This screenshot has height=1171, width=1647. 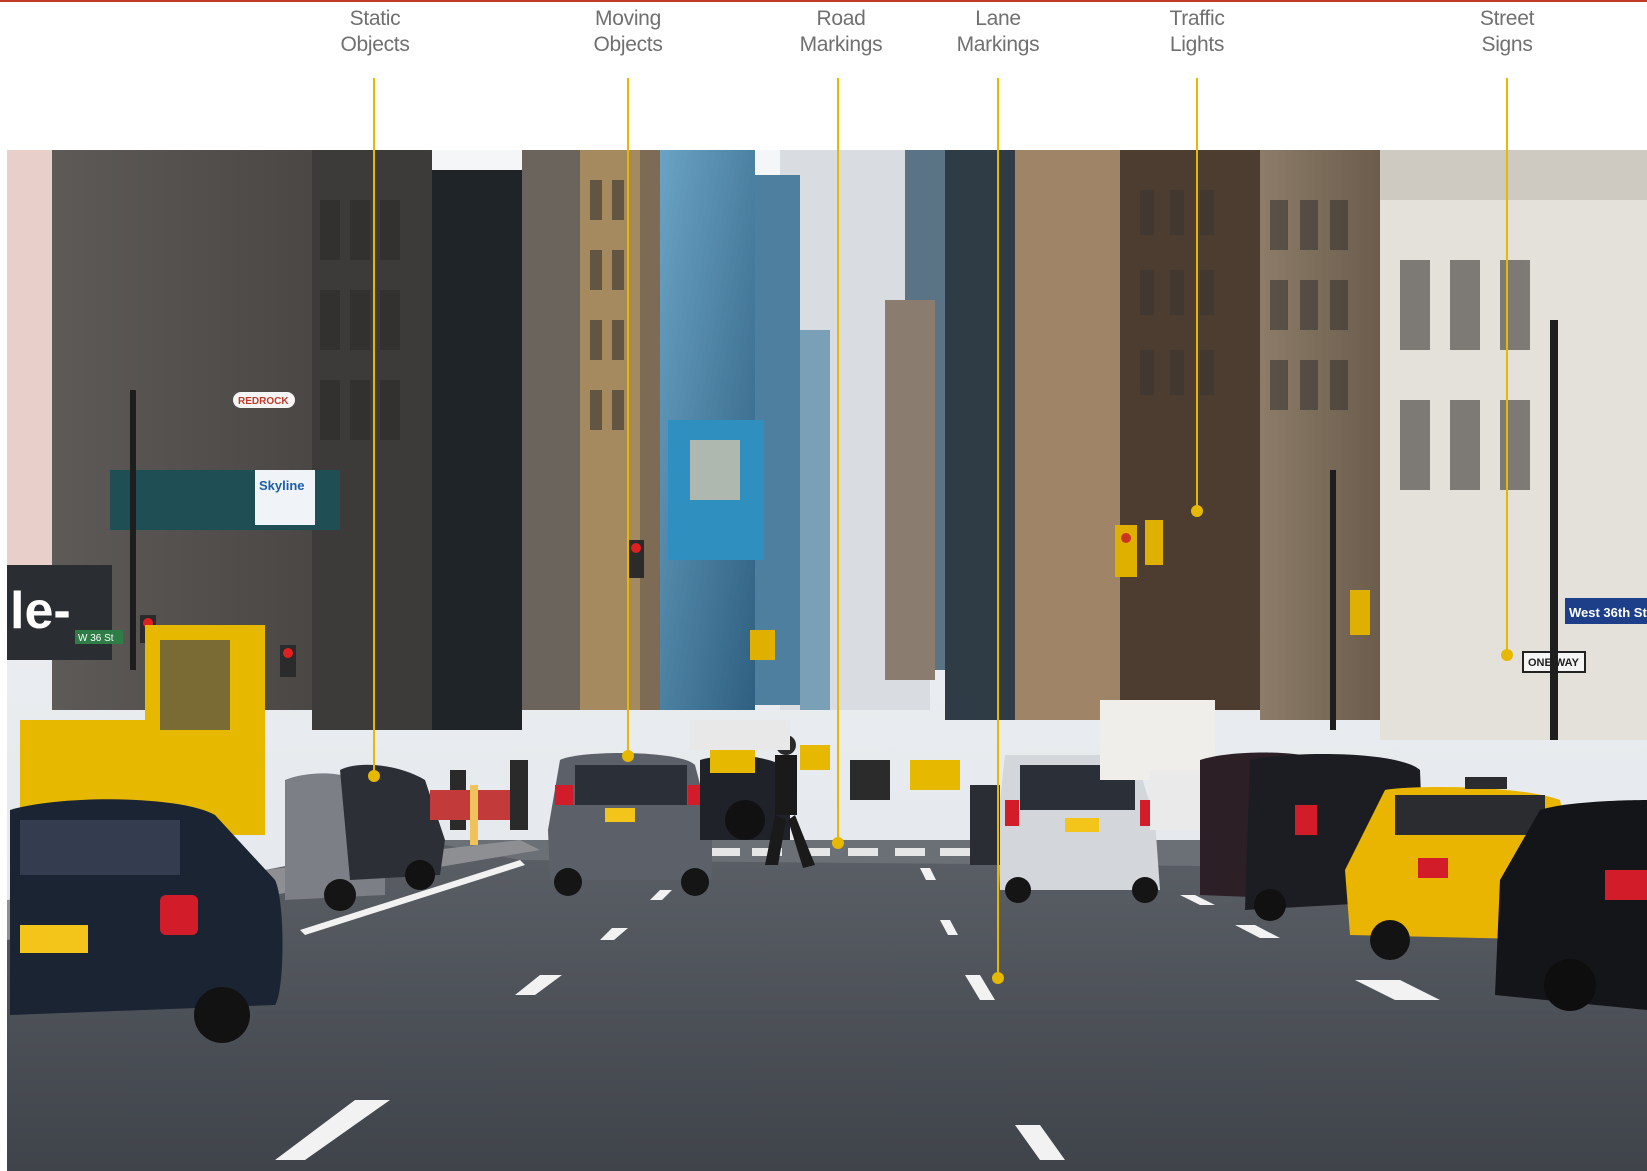 What do you see at coordinates (628, 18) in the screenshot?
I see `callout-line1: Moving` at bounding box center [628, 18].